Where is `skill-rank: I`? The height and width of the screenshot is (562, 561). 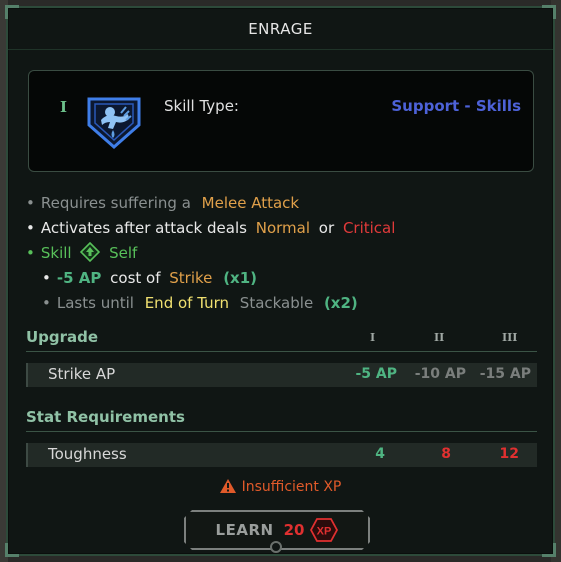
skill-rank: I is located at coordinates (64, 107).